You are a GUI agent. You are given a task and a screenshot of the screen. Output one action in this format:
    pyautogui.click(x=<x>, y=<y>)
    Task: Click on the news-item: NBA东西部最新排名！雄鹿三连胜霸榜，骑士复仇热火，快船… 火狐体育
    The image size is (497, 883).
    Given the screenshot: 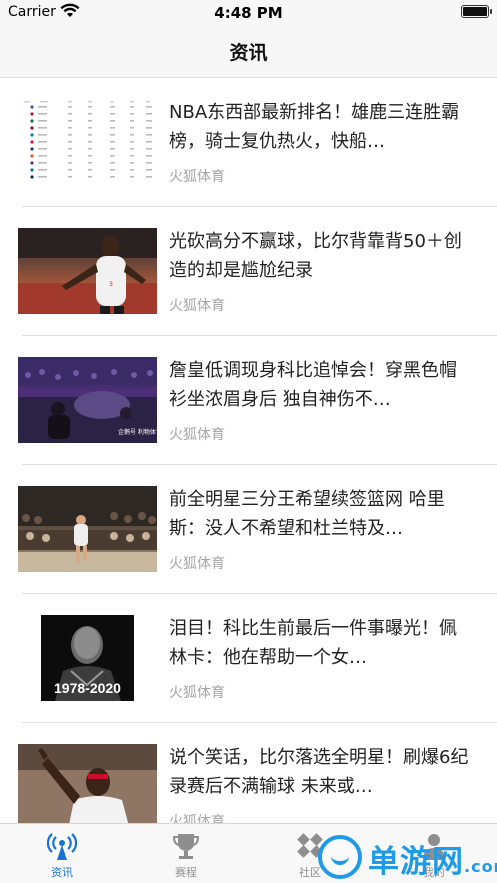 What is the action you would take?
    pyautogui.click(x=248, y=142)
    